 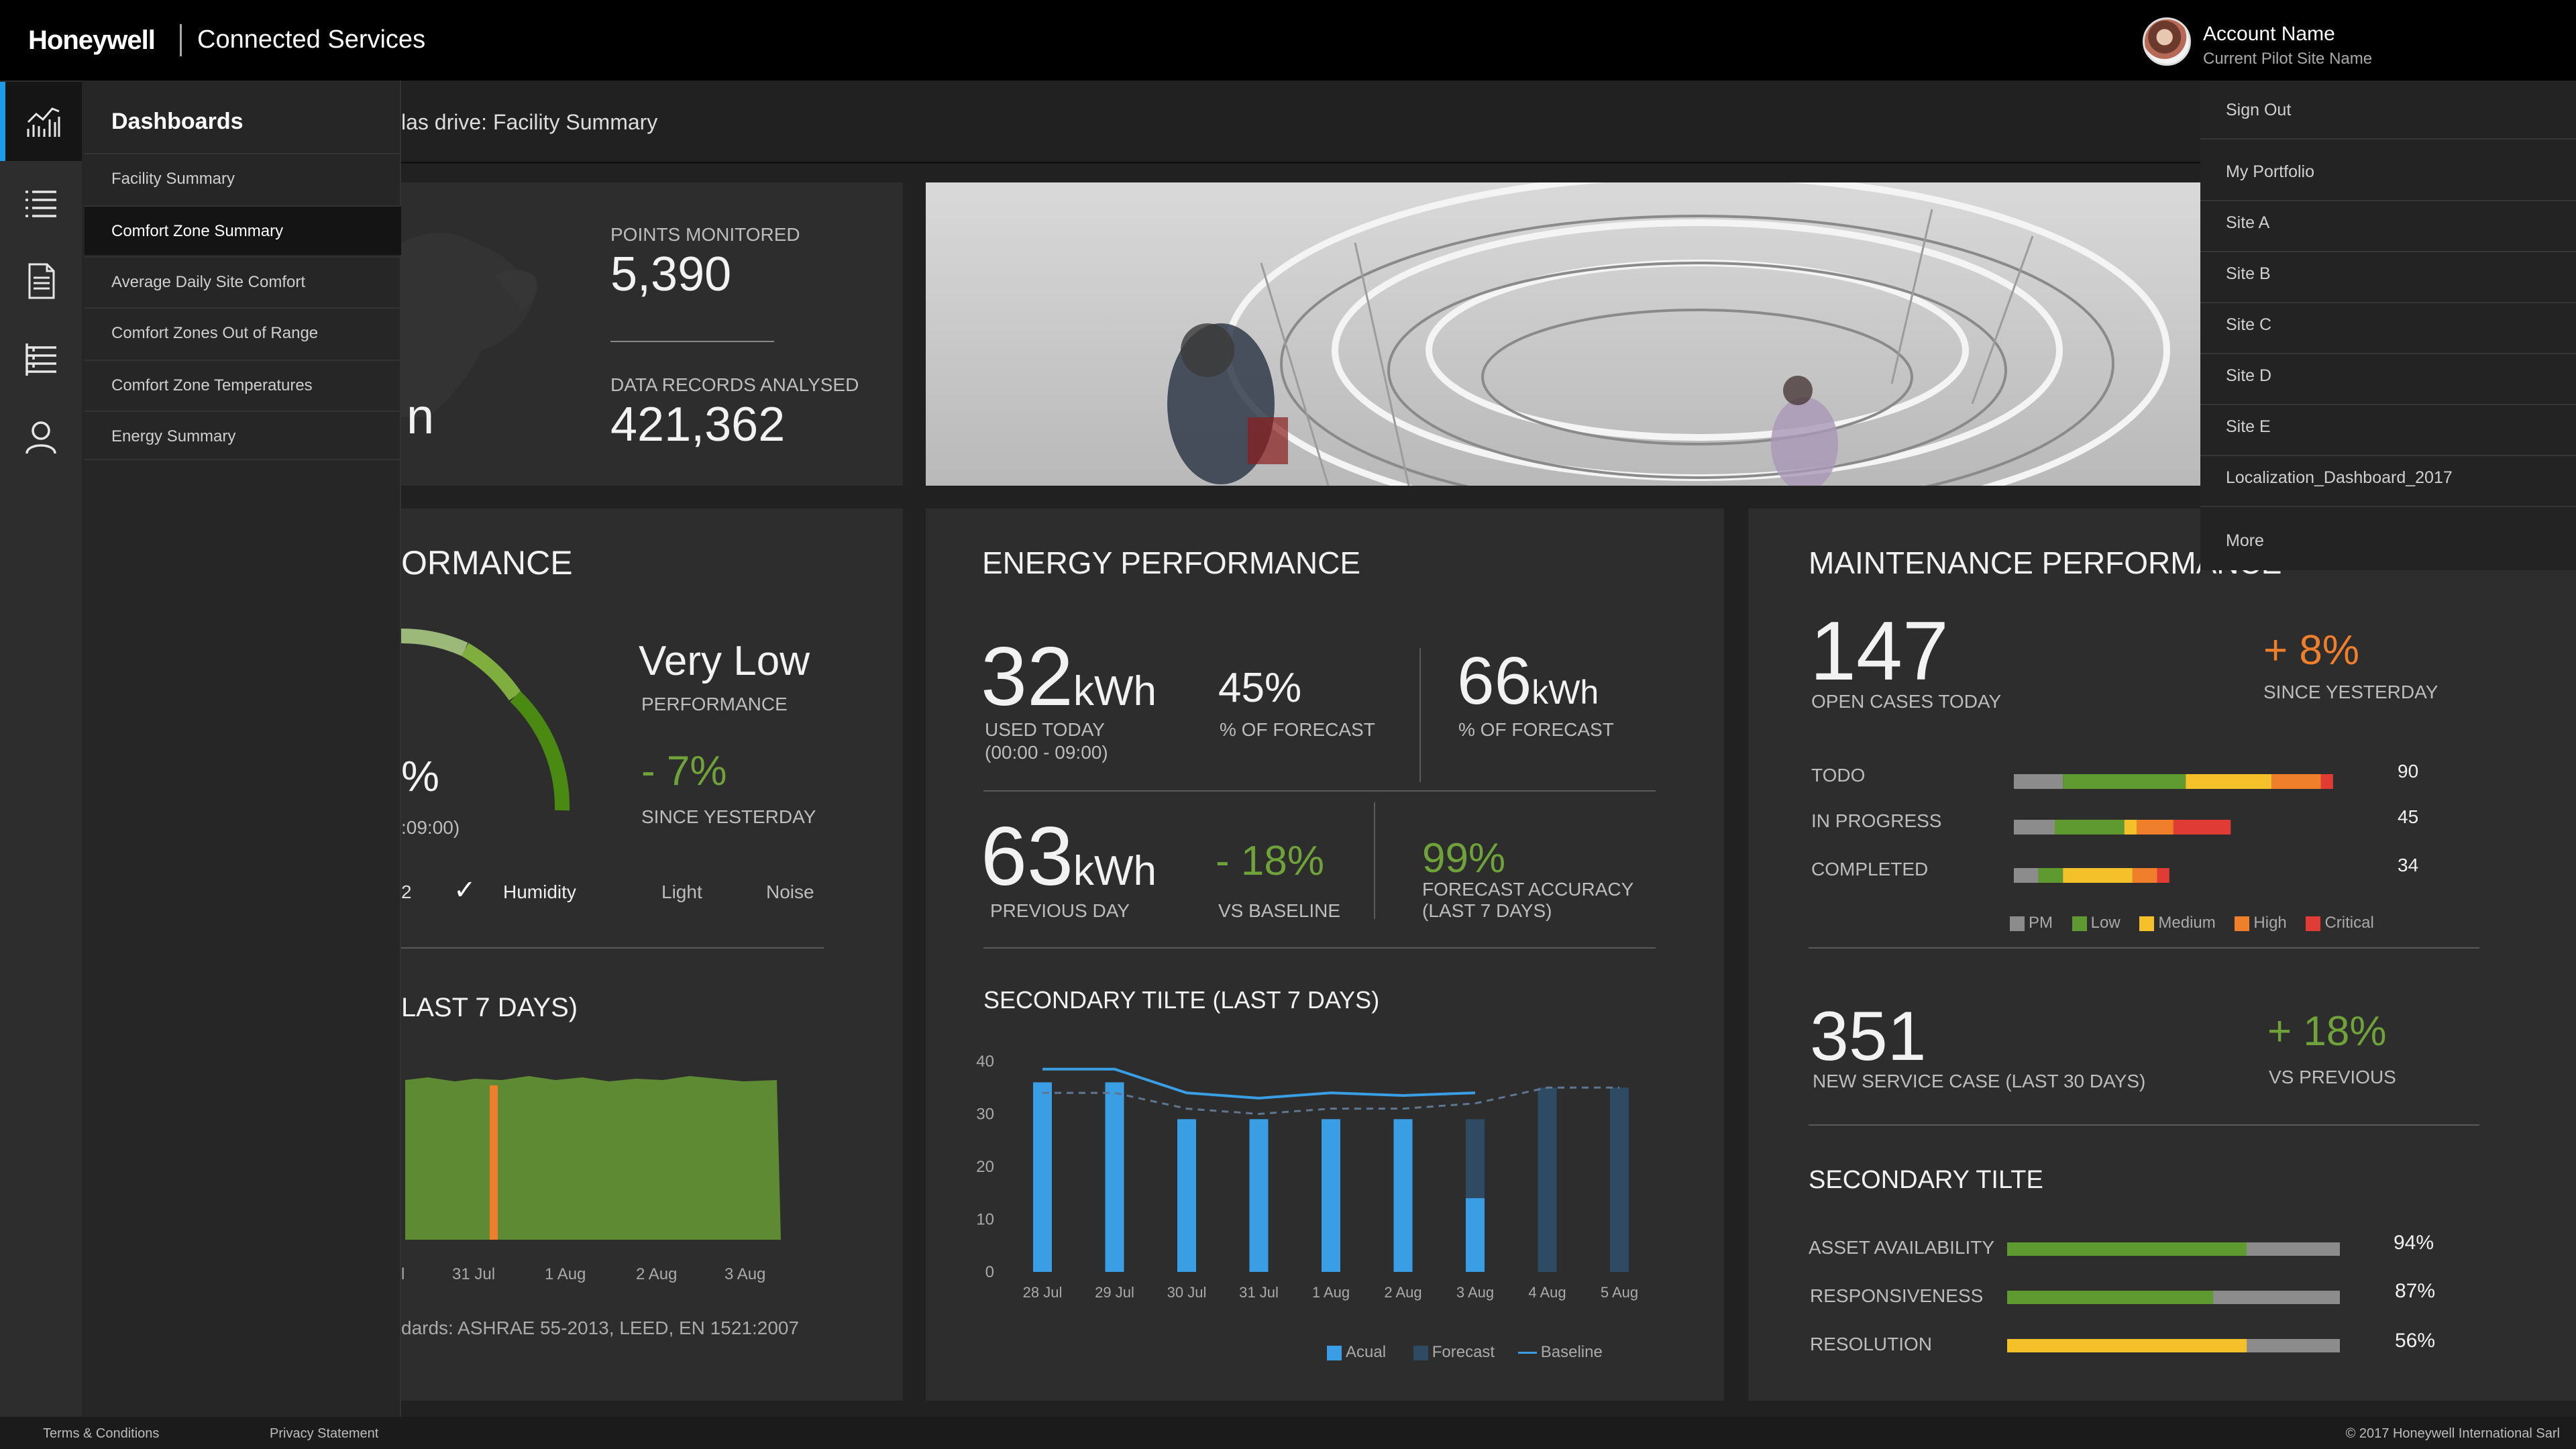 What do you see at coordinates (2388, 110) in the screenshot?
I see `sign-out-item: Sign Out` at bounding box center [2388, 110].